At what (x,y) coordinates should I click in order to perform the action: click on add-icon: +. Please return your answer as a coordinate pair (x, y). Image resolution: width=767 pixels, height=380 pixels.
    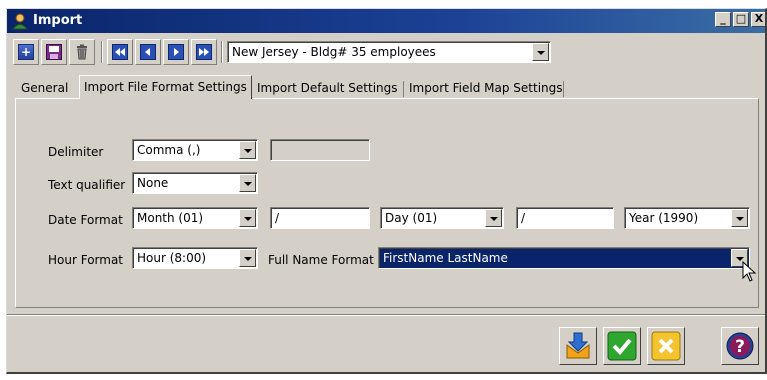
    Looking at the image, I should click on (26, 52).